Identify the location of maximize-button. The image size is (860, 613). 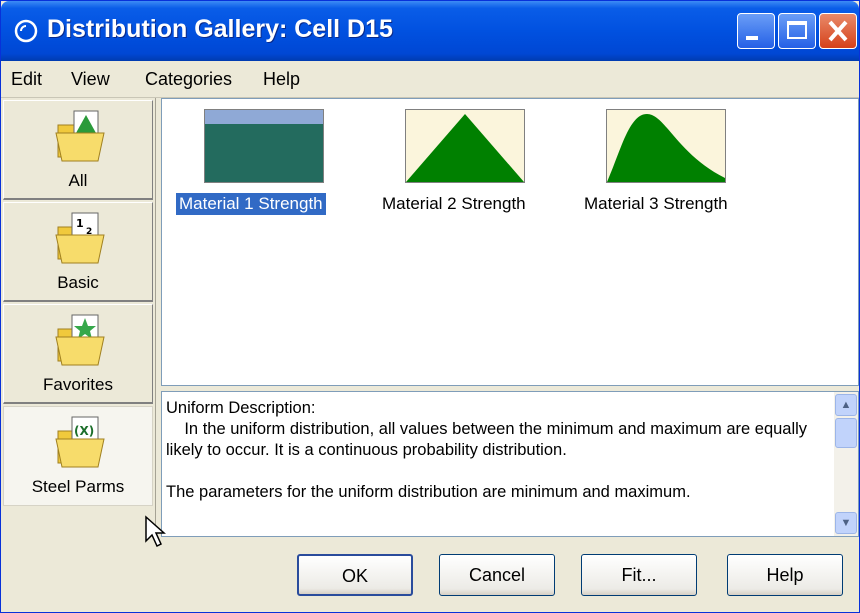
(797, 31).